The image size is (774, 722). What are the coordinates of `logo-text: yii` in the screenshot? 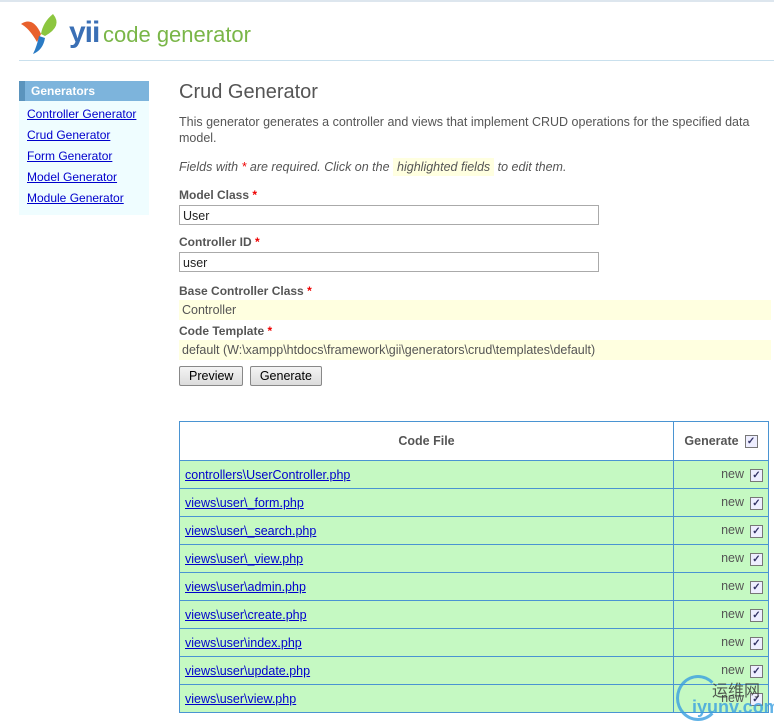 It's located at (84, 32).